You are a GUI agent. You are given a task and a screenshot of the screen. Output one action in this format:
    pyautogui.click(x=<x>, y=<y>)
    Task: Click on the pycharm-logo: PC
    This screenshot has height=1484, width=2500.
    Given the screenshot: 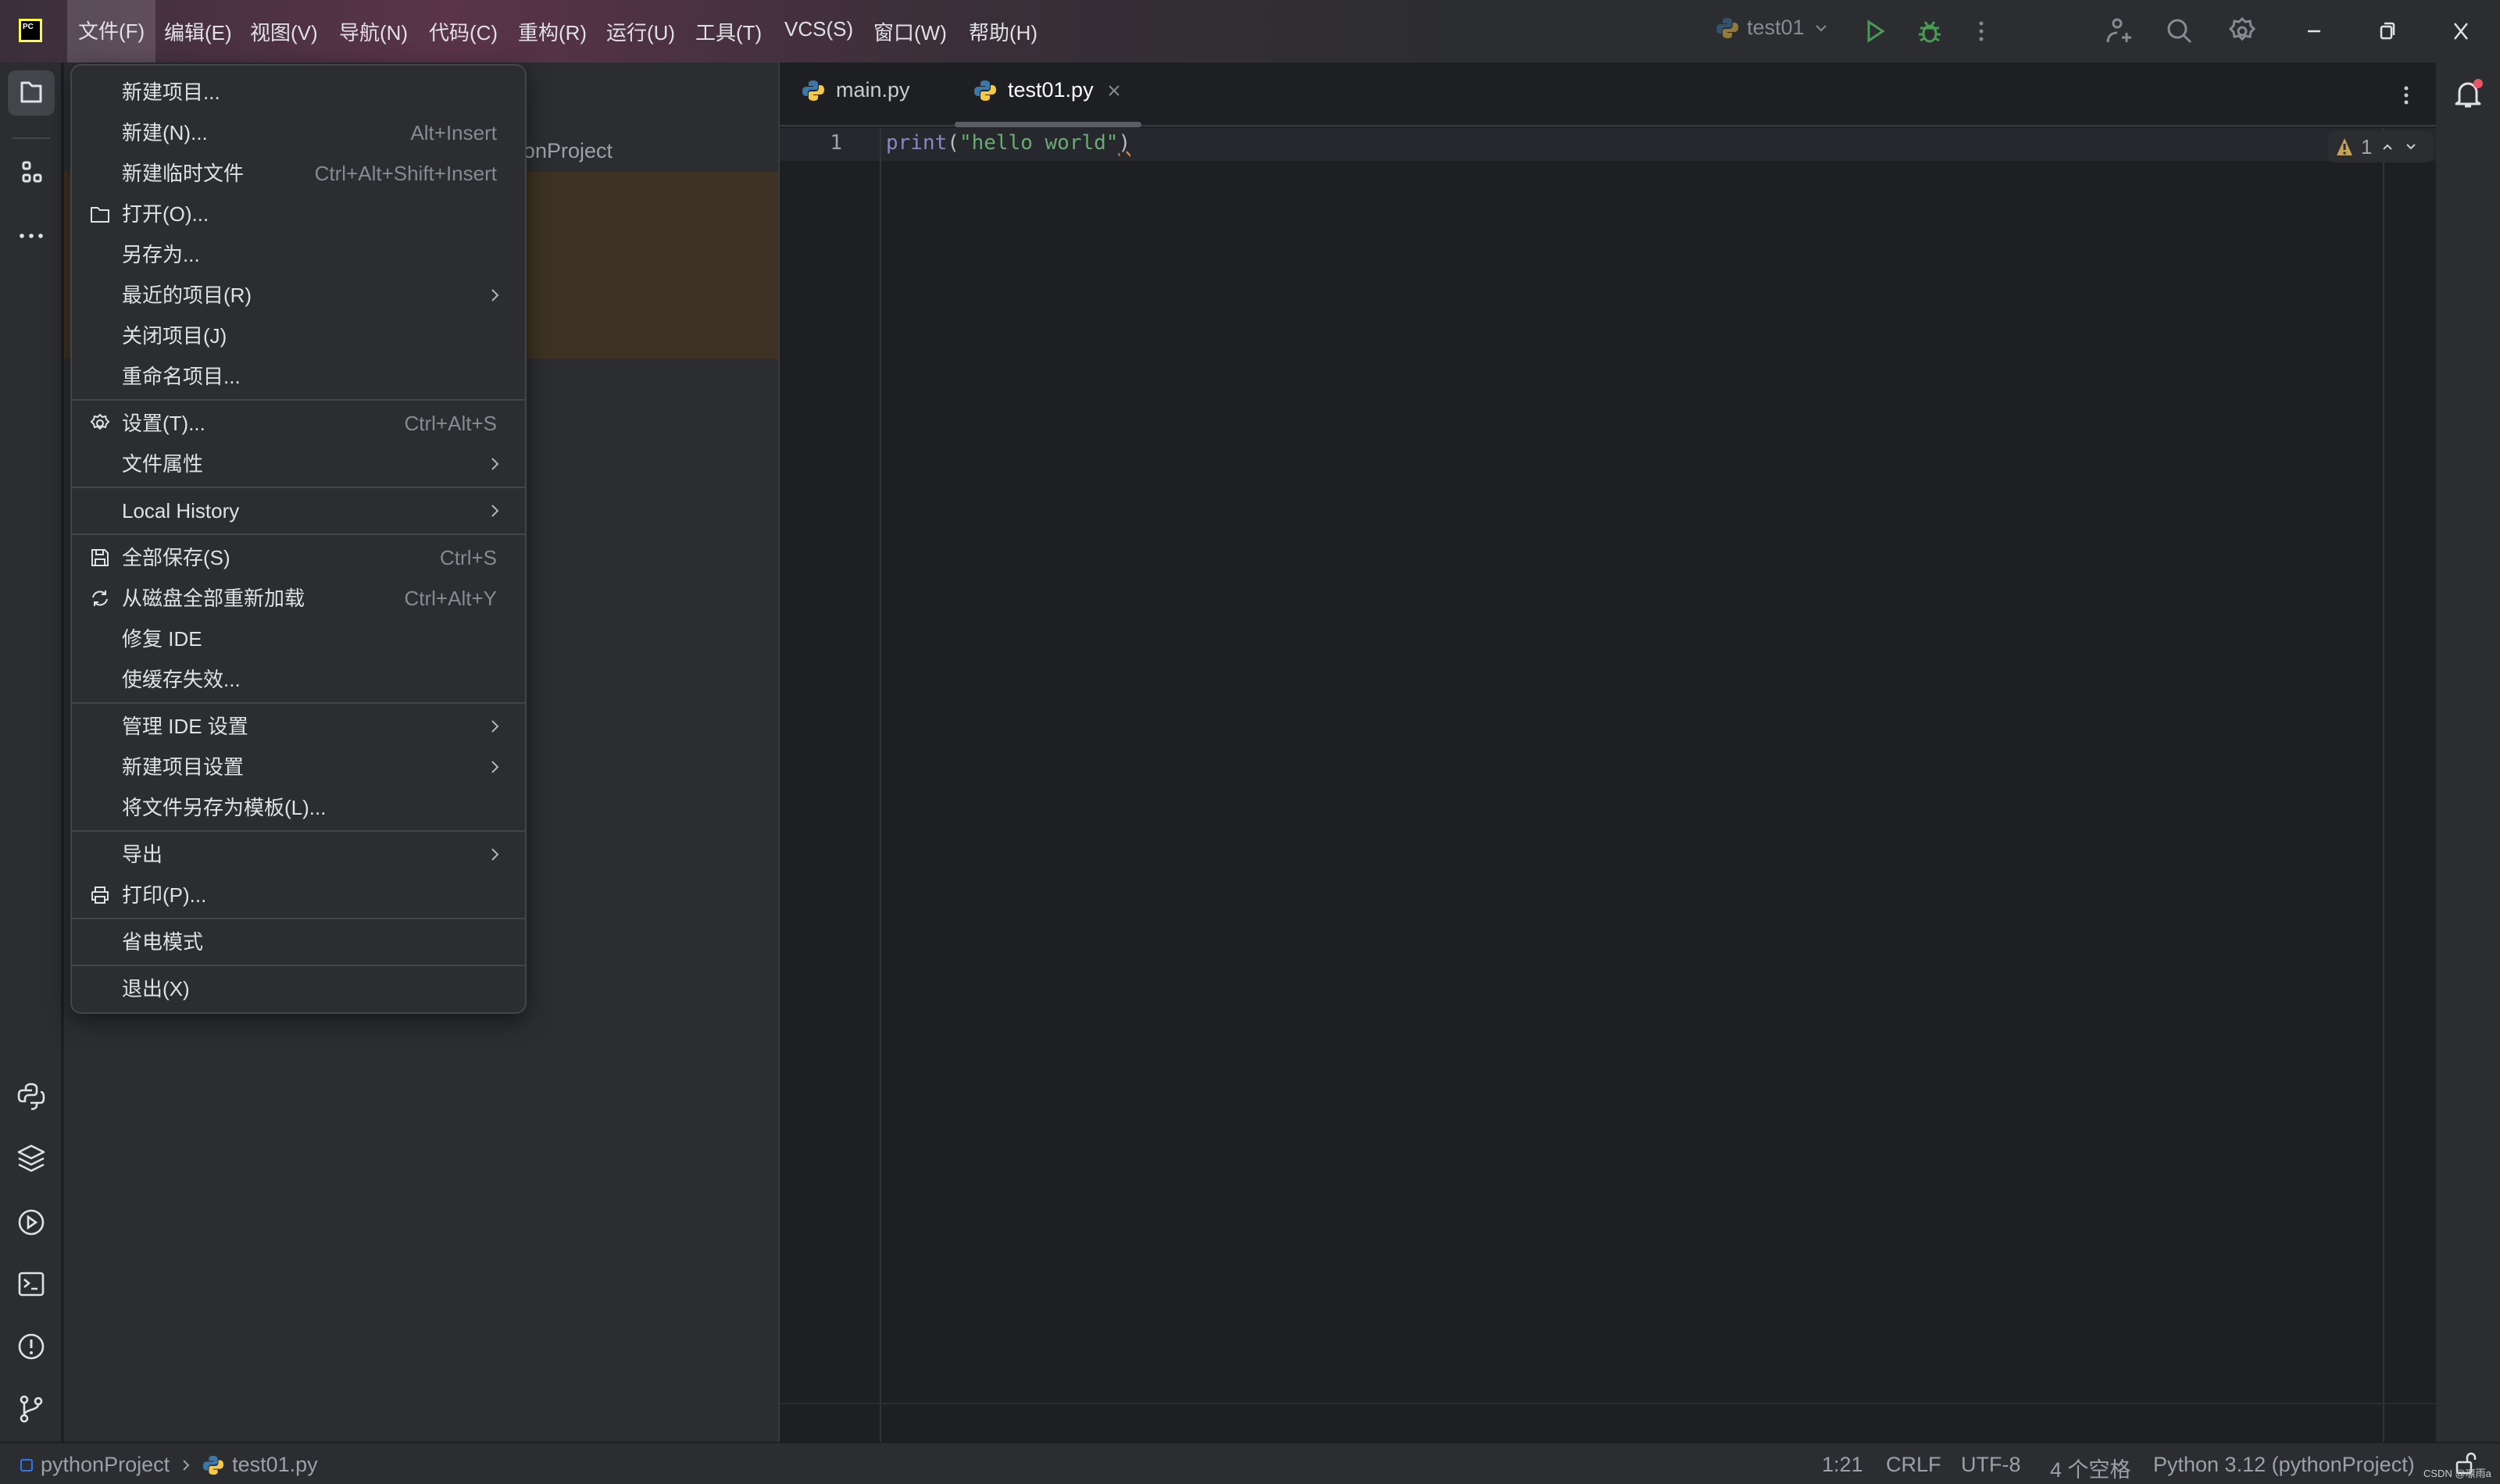 What is the action you would take?
    pyautogui.click(x=30, y=30)
    